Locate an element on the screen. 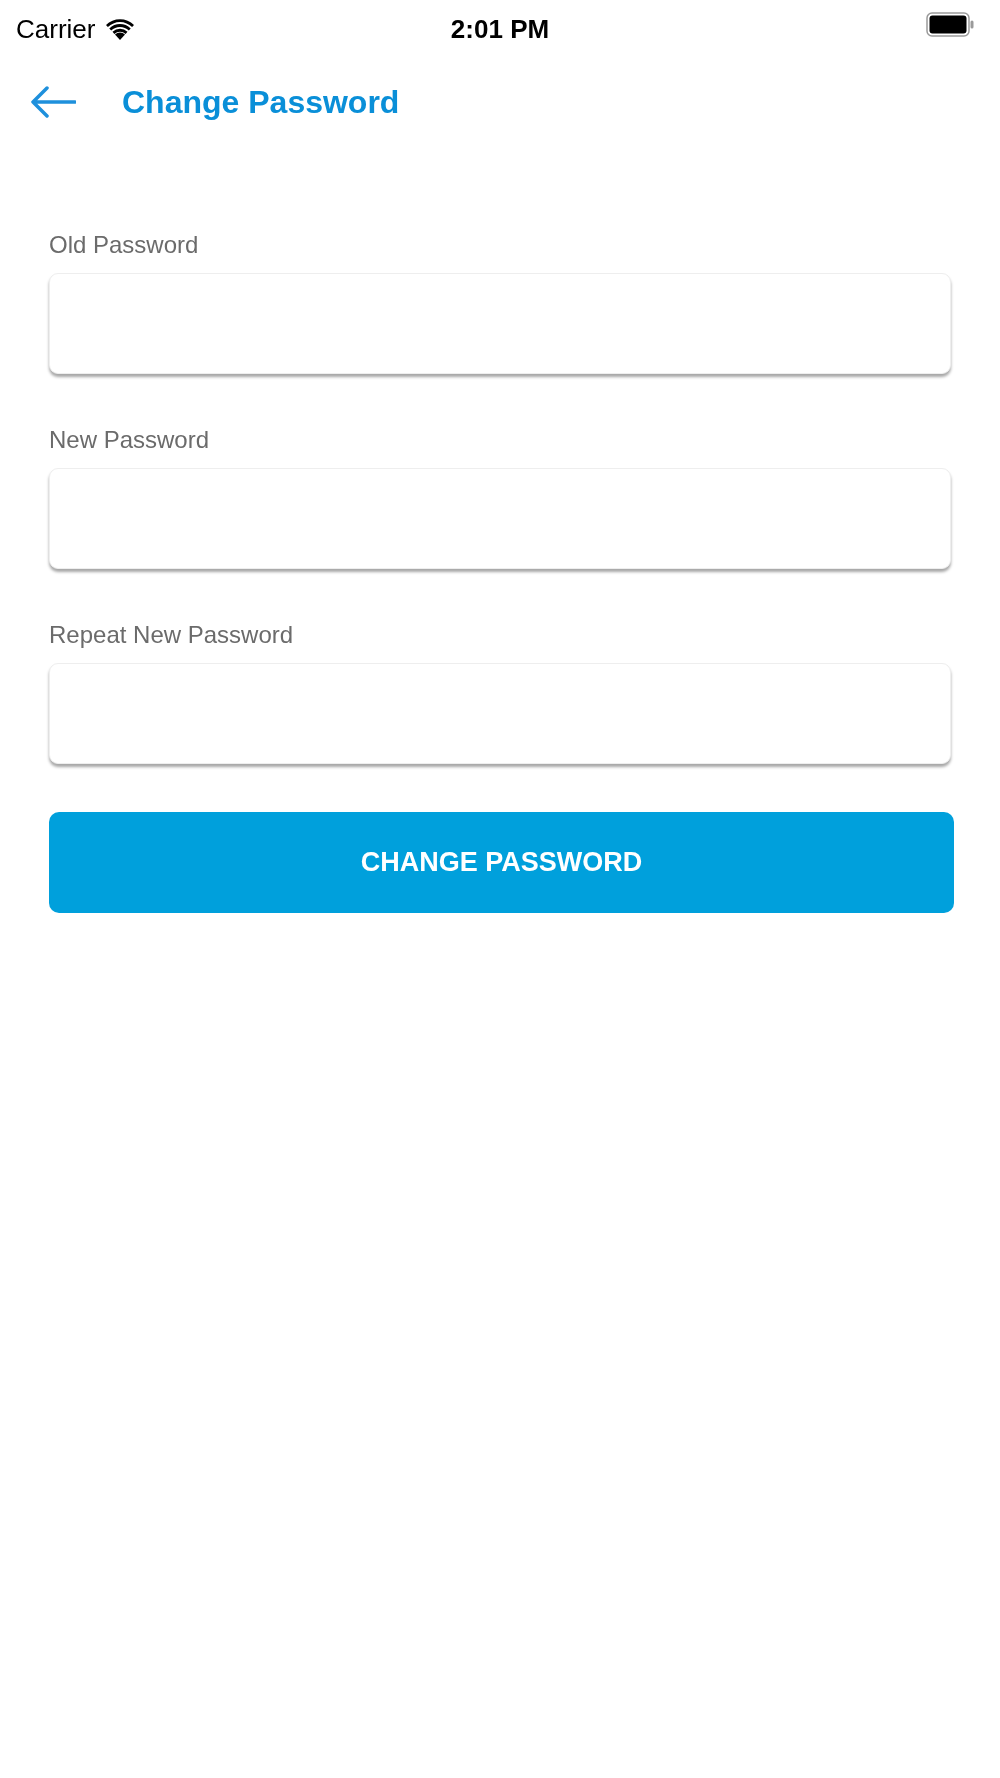  carrier-name: Carrier is located at coordinates (56, 28).